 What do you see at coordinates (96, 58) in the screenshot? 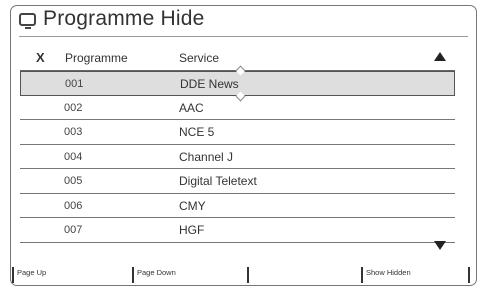
I see `column-header-programme: Programme` at bounding box center [96, 58].